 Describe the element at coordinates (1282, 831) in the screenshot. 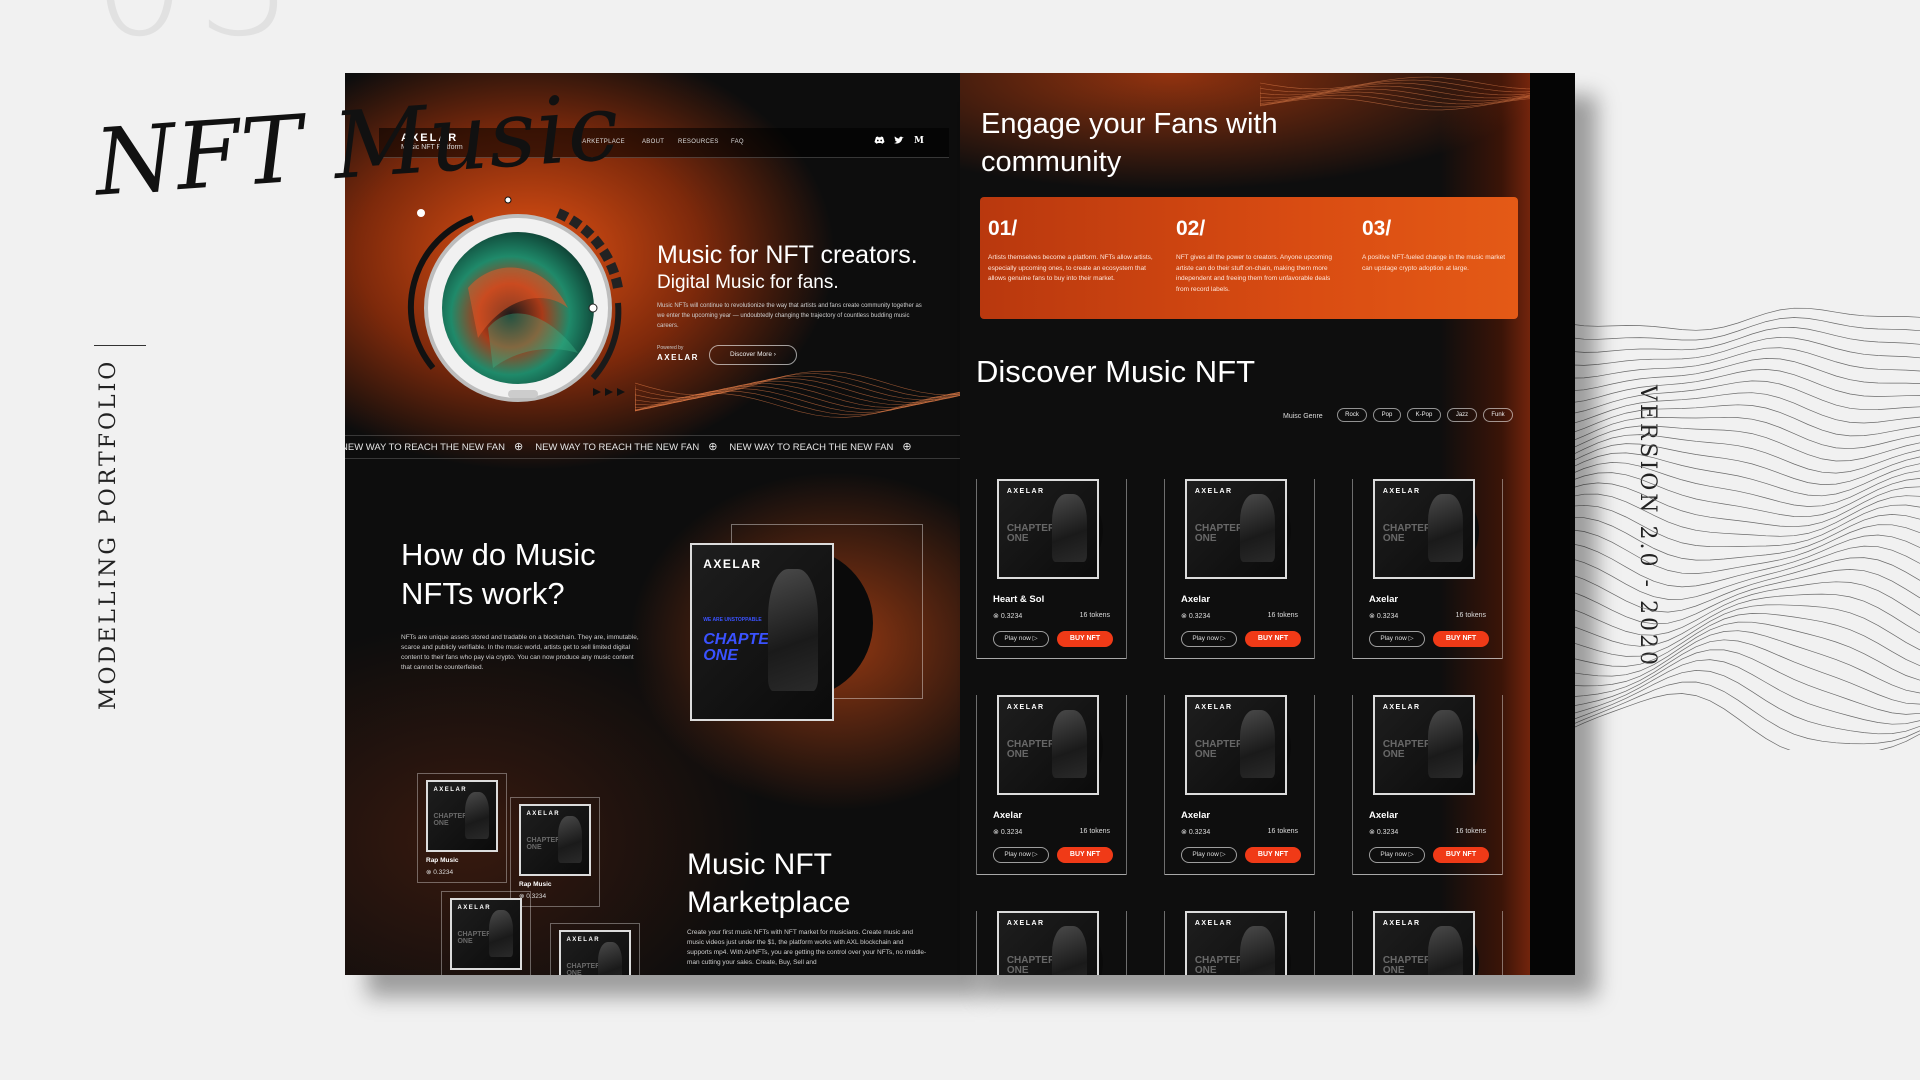

I see `card-tokens: 16 tokens` at that location.